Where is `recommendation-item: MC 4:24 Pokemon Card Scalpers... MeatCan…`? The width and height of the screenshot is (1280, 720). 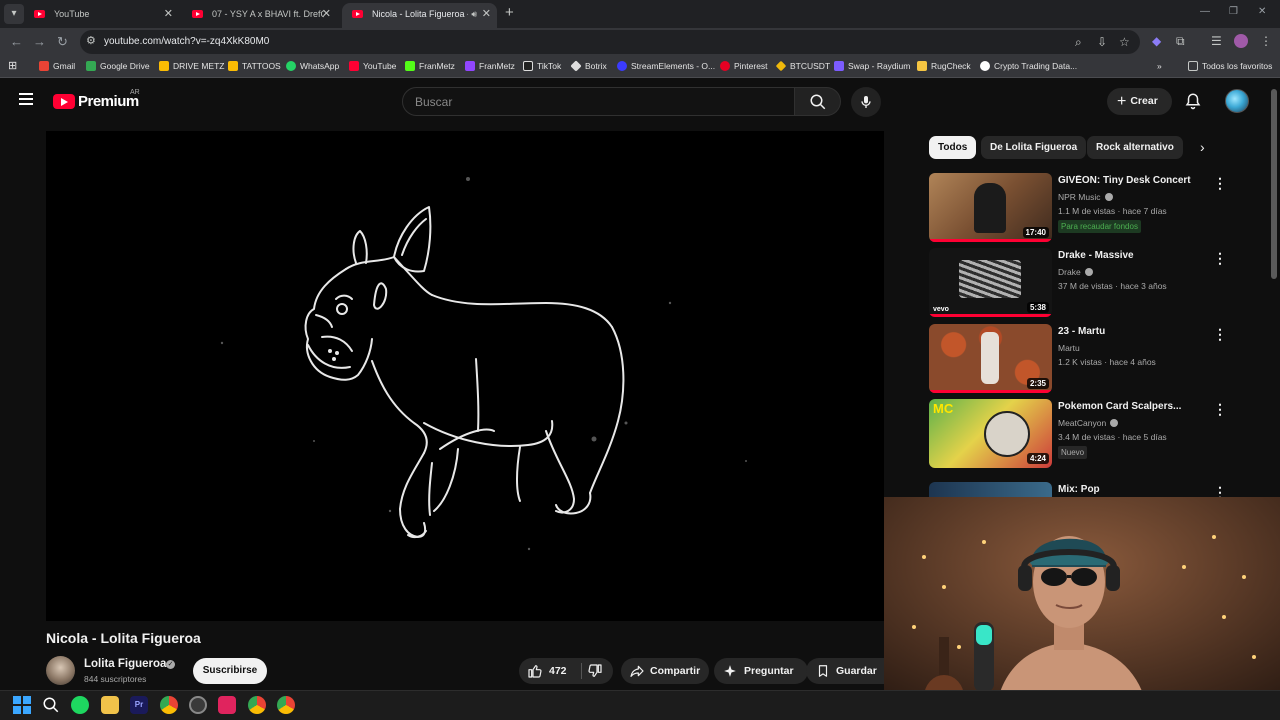
recommendation-item: MC 4:24 Pokemon Card Scalpers... MeatCan… is located at coordinates (1094, 434).